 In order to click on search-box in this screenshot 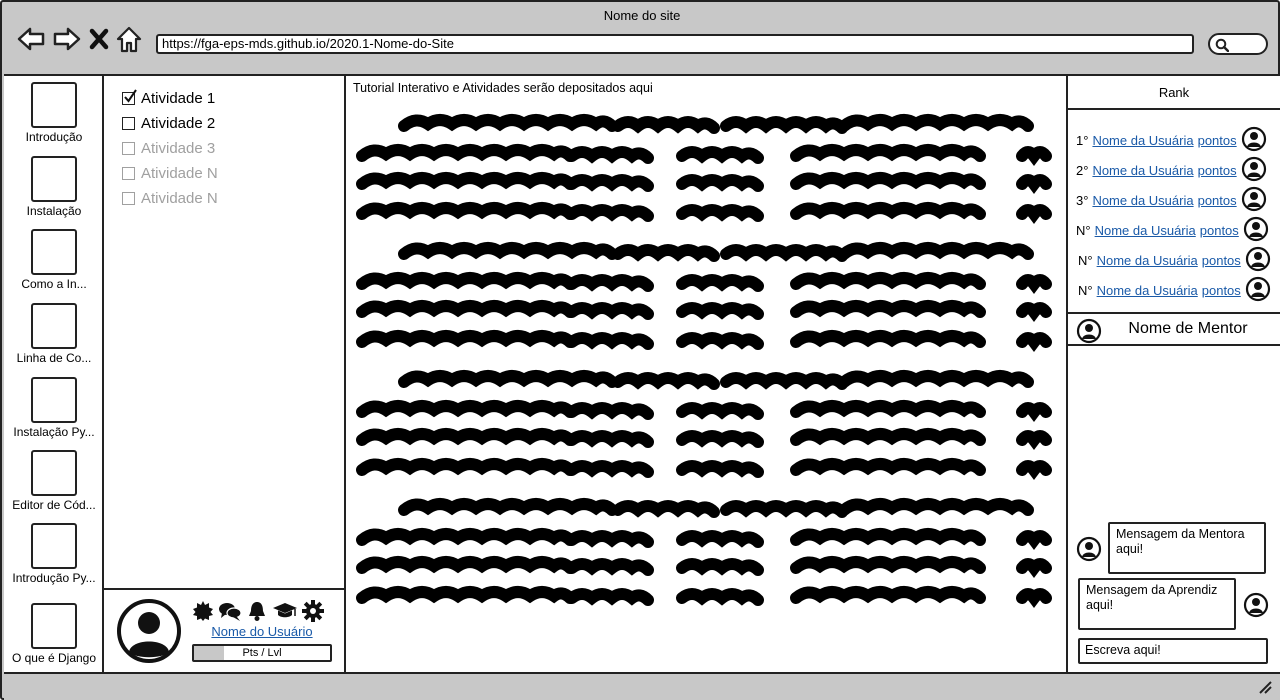, I will do `click(1238, 44)`.